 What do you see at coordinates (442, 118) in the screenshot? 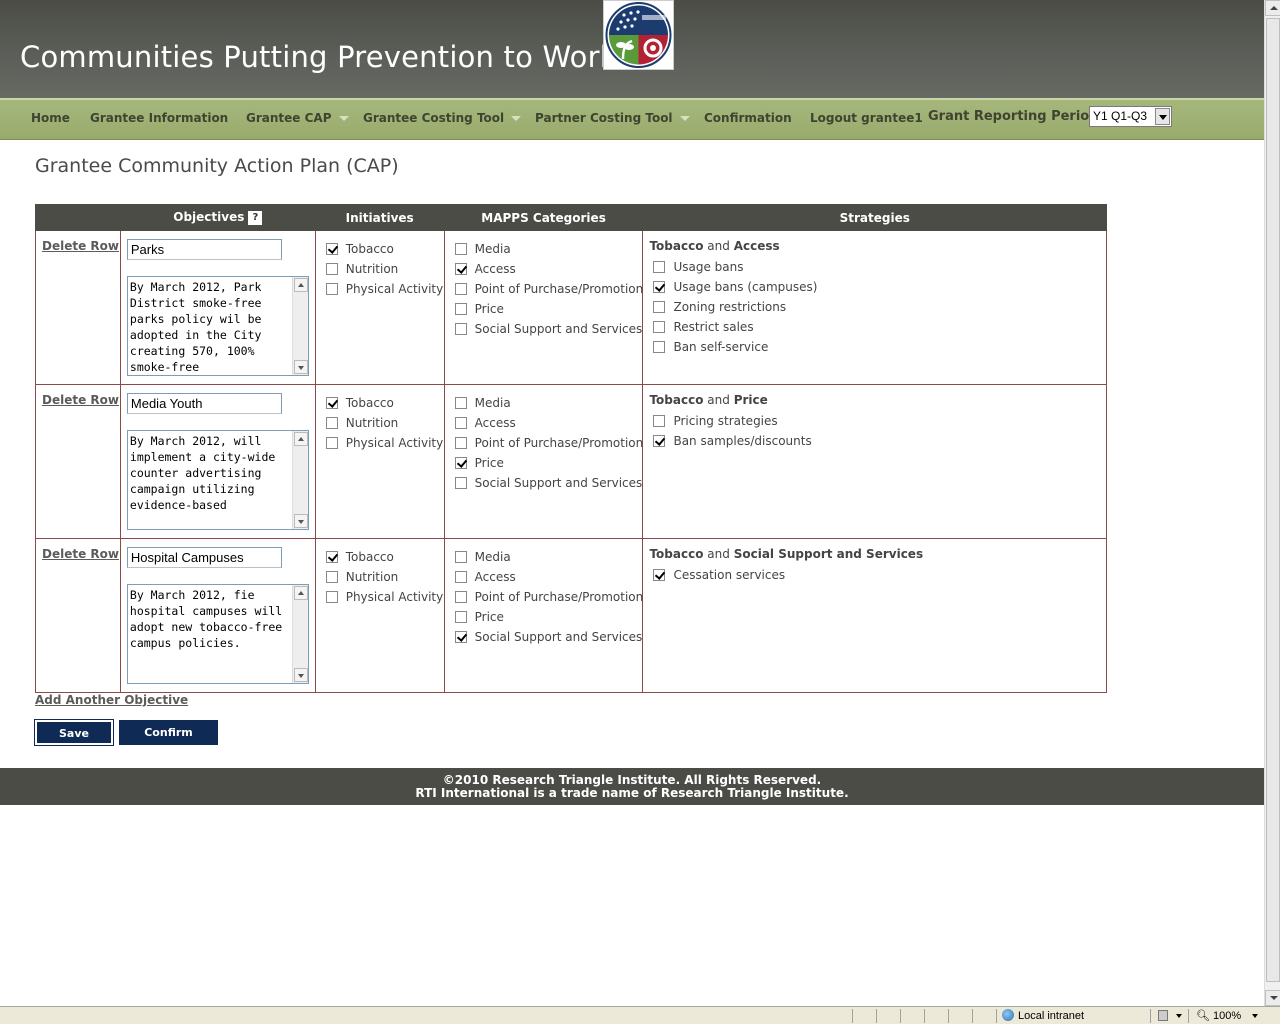
I see `nav-grantee-costing-tool: Grantee Costing Tool` at bounding box center [442, 118].